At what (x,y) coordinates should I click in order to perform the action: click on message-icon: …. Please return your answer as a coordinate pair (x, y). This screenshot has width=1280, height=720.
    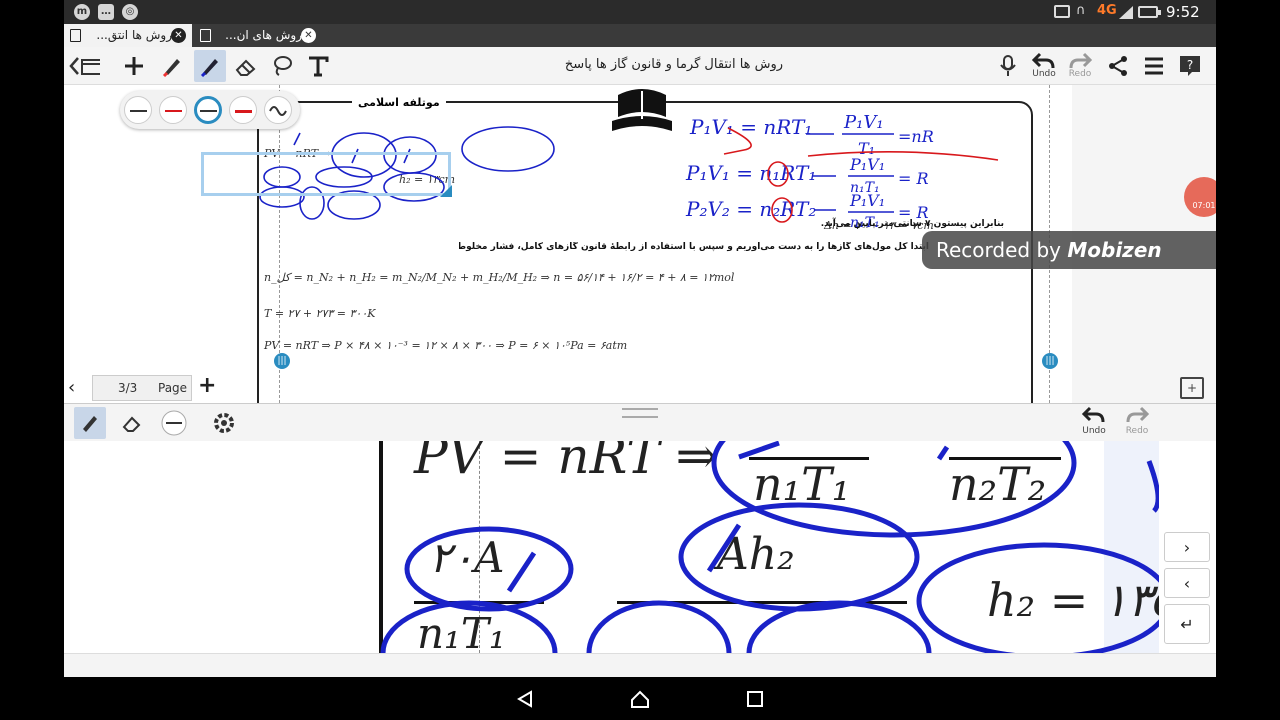
    Looking at the image, I should click on (106, 12).